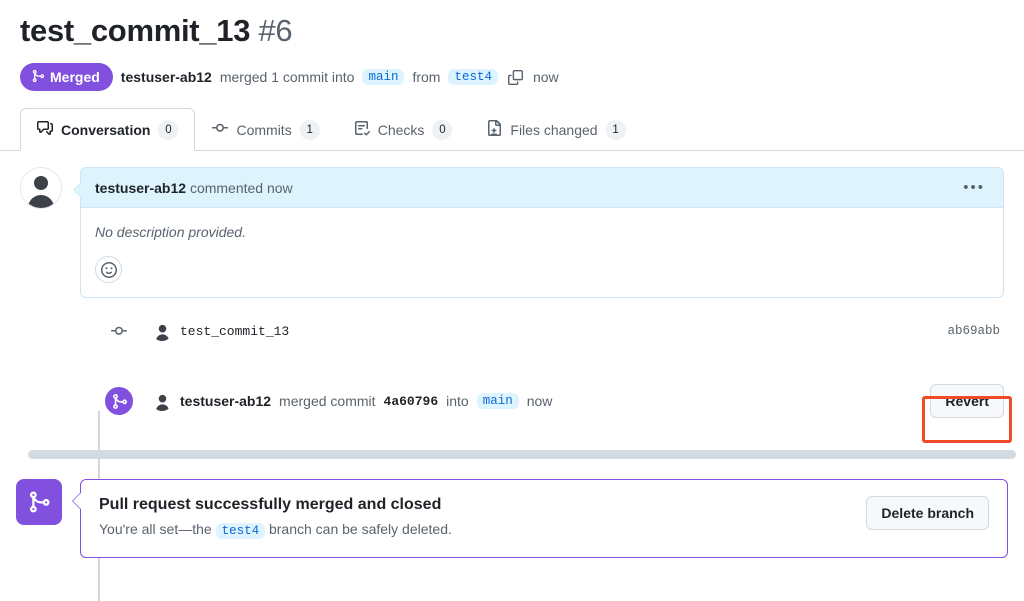 This screenshot has width=1024, height=601. I want to click on merge-into-text: into, so click(457, 401).